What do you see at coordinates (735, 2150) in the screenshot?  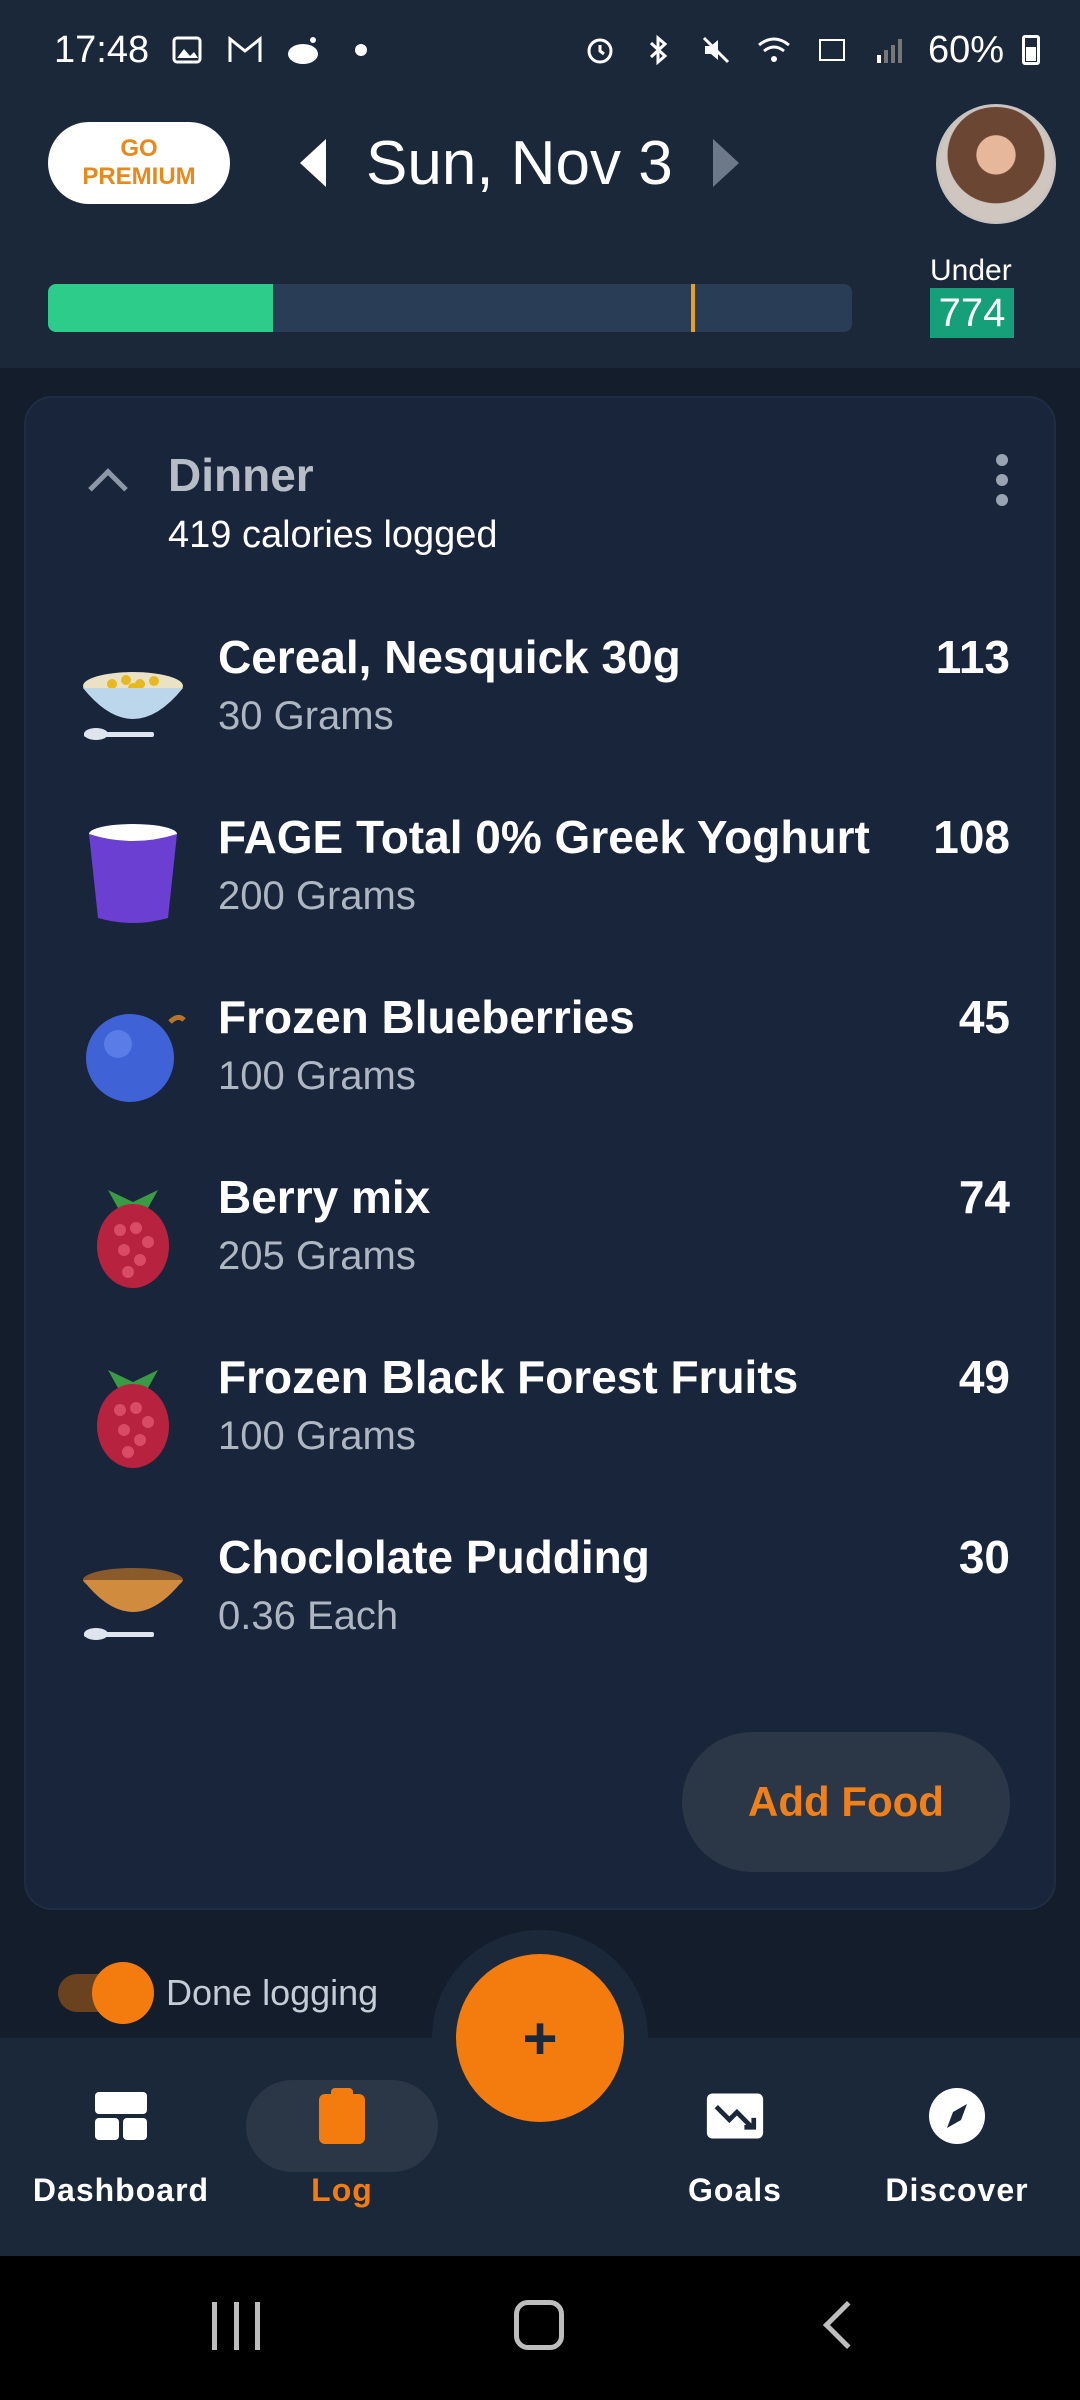 I see `nav-goals: Goals` at bounding box center [735, 2150].